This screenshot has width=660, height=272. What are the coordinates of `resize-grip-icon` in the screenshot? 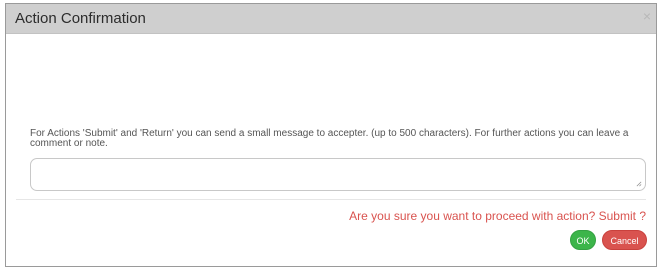 It's located at (639, 184).